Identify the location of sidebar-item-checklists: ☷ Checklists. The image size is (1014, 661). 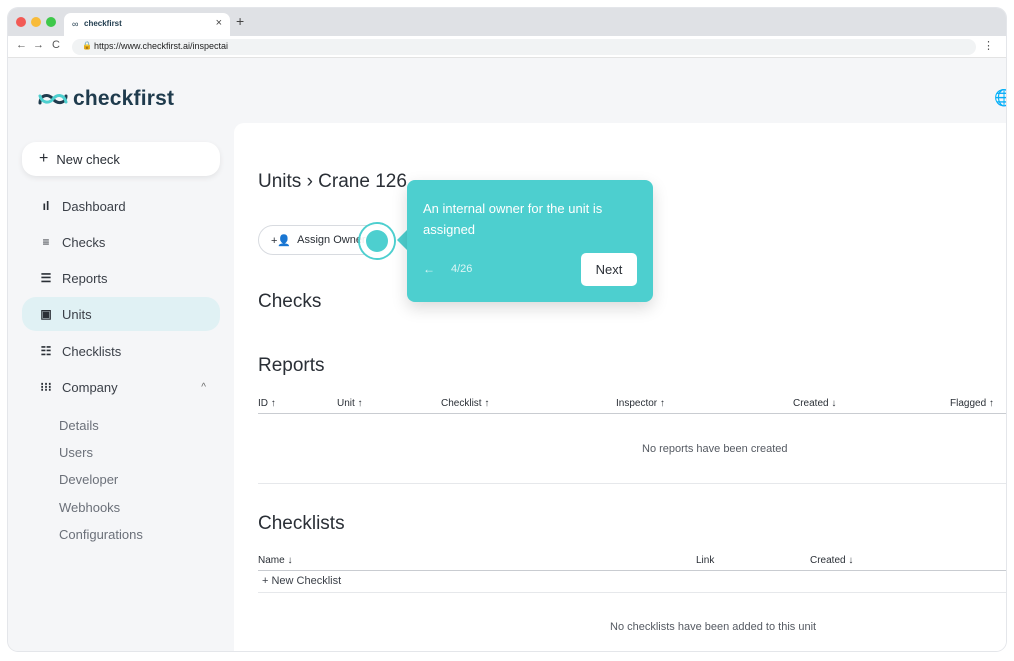
(121, 351).